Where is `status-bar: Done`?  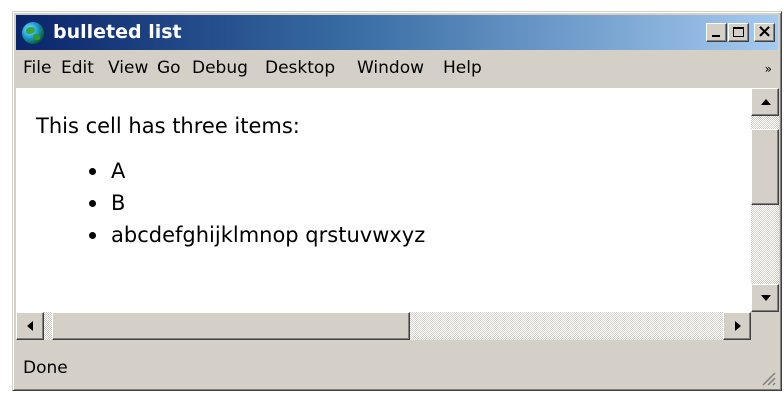
status-bar: Done is located at coordinates (397, 365).